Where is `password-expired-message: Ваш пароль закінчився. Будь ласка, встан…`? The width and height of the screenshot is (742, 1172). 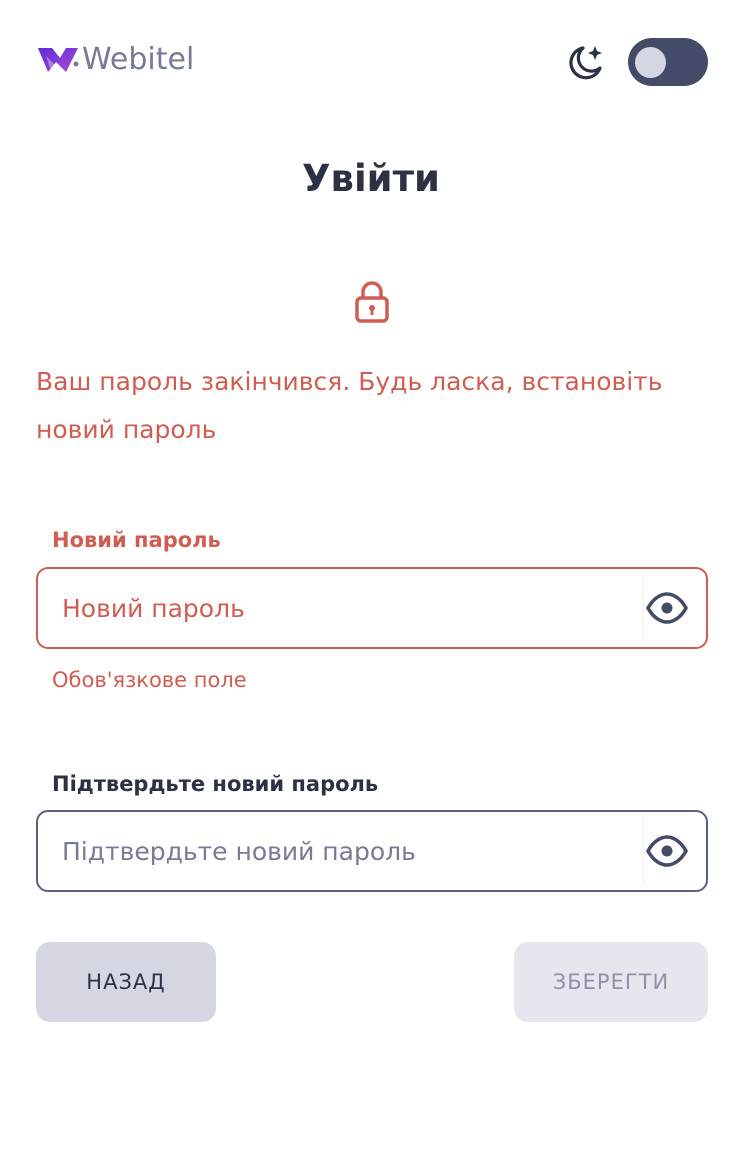
password-expired-message: Ваш пароль закінчився. Будь ласка, встан… is located at coordinates (349, 405).